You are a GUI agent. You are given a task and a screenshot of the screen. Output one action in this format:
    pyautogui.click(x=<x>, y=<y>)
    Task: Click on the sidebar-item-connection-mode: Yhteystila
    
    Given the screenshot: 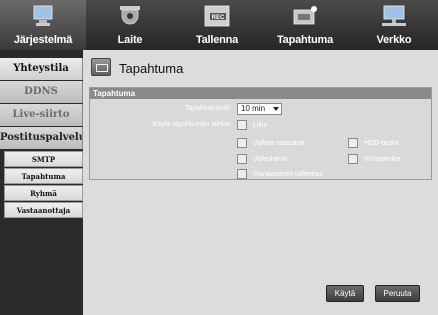 What is the action you would take?
    pyautogui.click(x=41, y=69)
    